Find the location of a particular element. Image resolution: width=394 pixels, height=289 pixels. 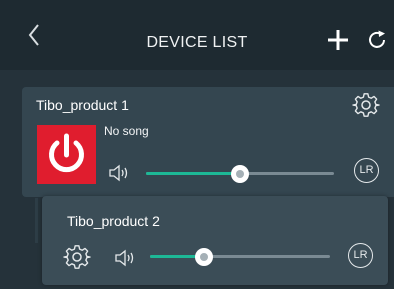

refresh-icon is located at coordinates (377, 40).